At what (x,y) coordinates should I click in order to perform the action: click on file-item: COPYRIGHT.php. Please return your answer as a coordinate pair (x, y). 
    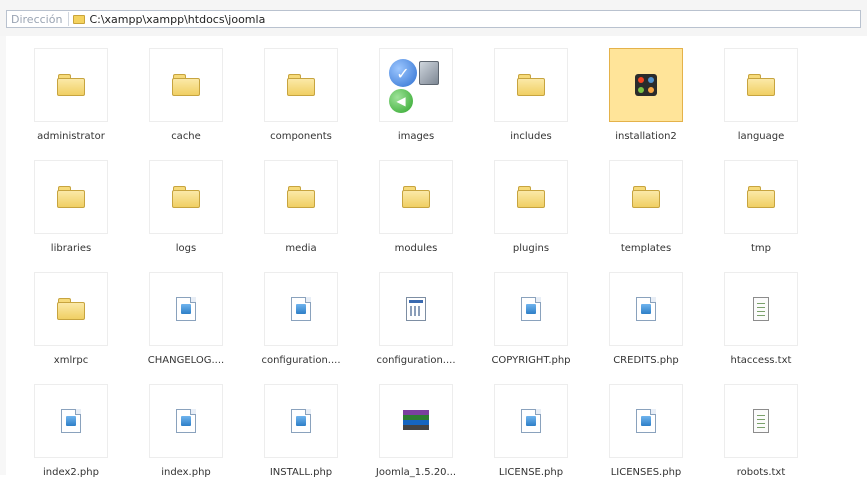
    Looking at the image, I should click on (529, 318).